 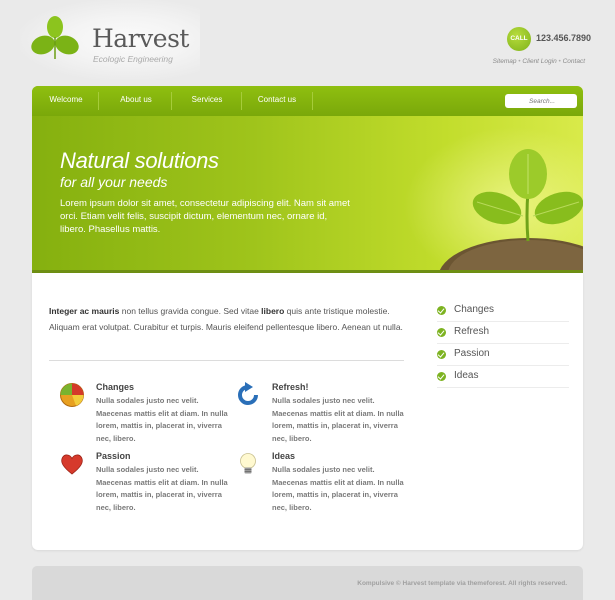 What do you see at coordinates (472, 331) in the screenshot?
I see `sidebar-item-label: Refresh` at bounding box center [472, 331].